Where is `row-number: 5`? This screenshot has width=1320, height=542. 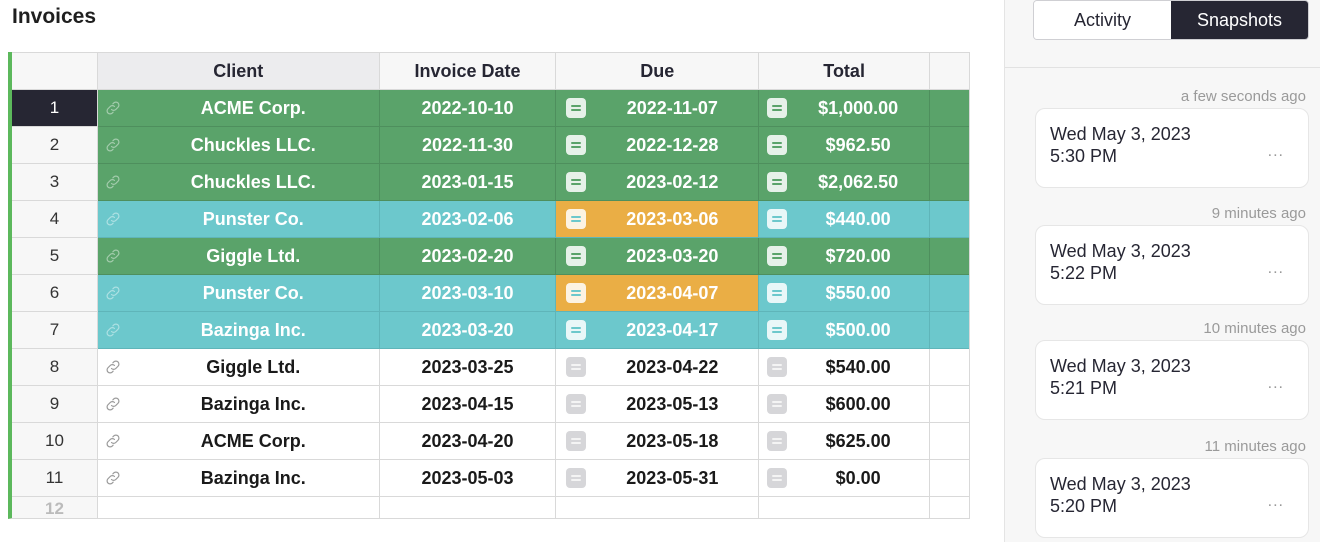 row-number: 5 is located at coordinates (55, 256).